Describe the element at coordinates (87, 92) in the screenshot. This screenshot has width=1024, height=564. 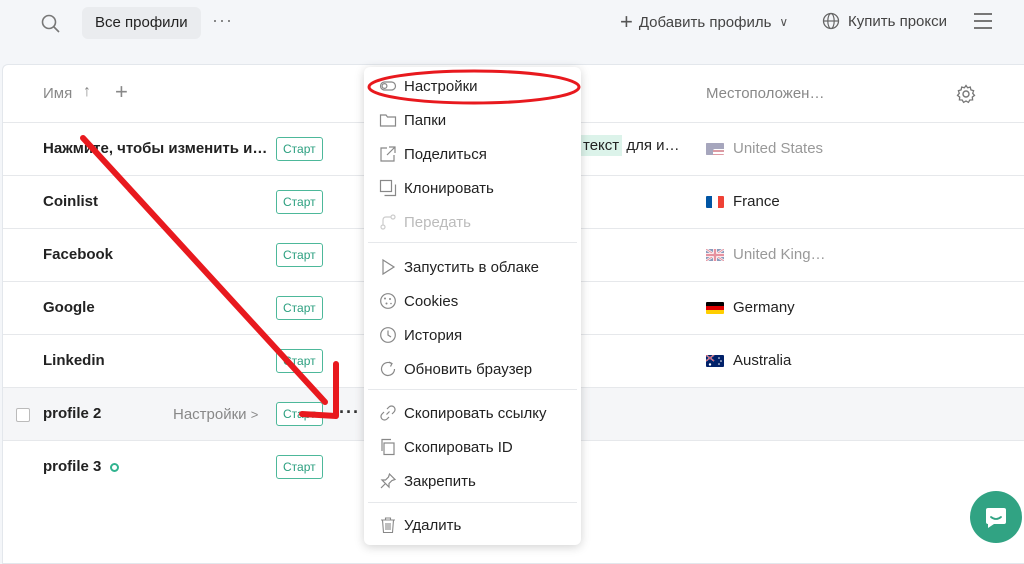
I see `sort-ascending-icon: ↑` at that location.